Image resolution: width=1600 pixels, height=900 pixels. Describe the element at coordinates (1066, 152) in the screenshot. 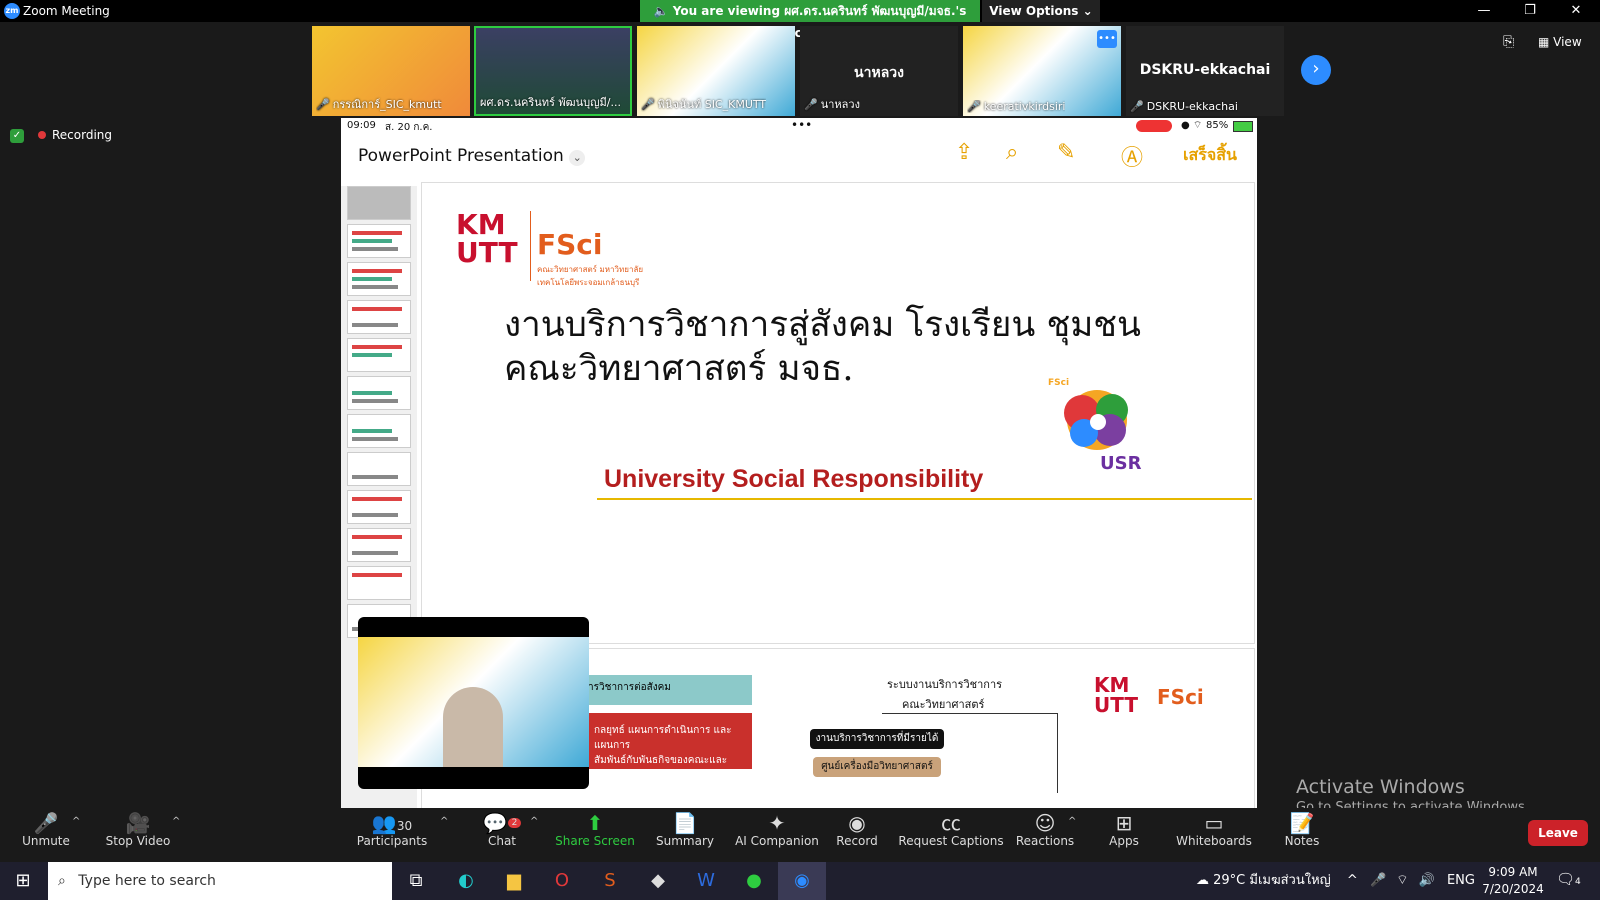

I see `pen-tools-icon: ✎` at that location.